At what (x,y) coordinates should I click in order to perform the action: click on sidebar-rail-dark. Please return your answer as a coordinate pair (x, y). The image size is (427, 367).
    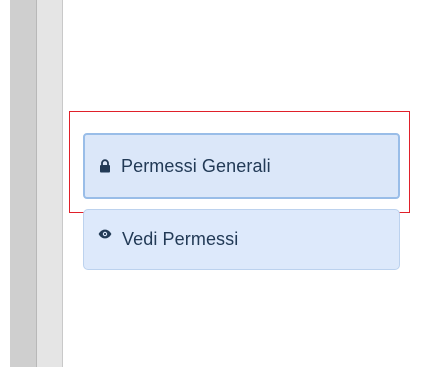
    Looking at the image, I should click on (23, 183).